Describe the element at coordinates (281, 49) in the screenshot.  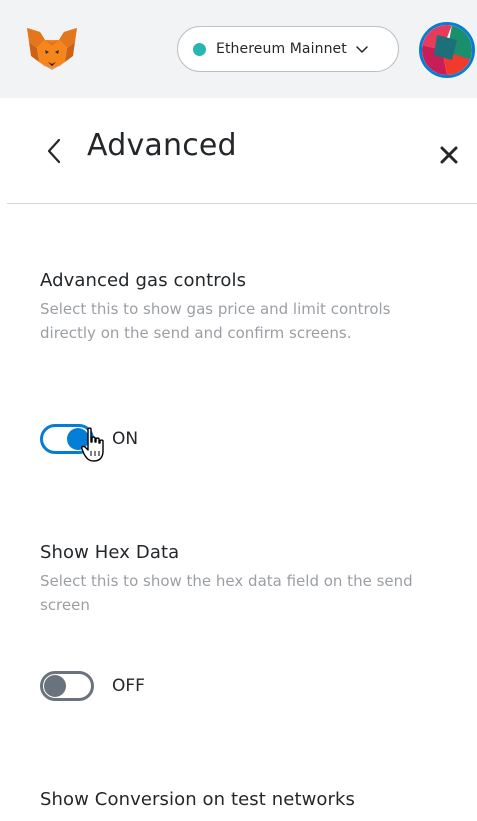
I see `network-name: Ethereum Mainnet` at that location.